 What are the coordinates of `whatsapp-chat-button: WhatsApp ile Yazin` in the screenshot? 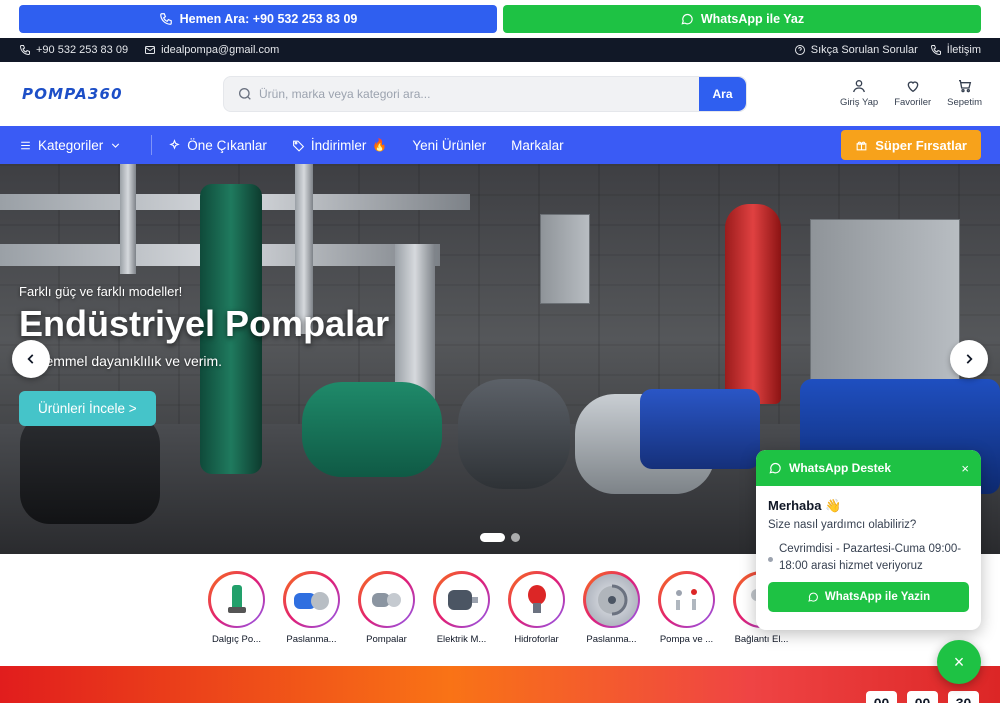 It's located at (868, 597).